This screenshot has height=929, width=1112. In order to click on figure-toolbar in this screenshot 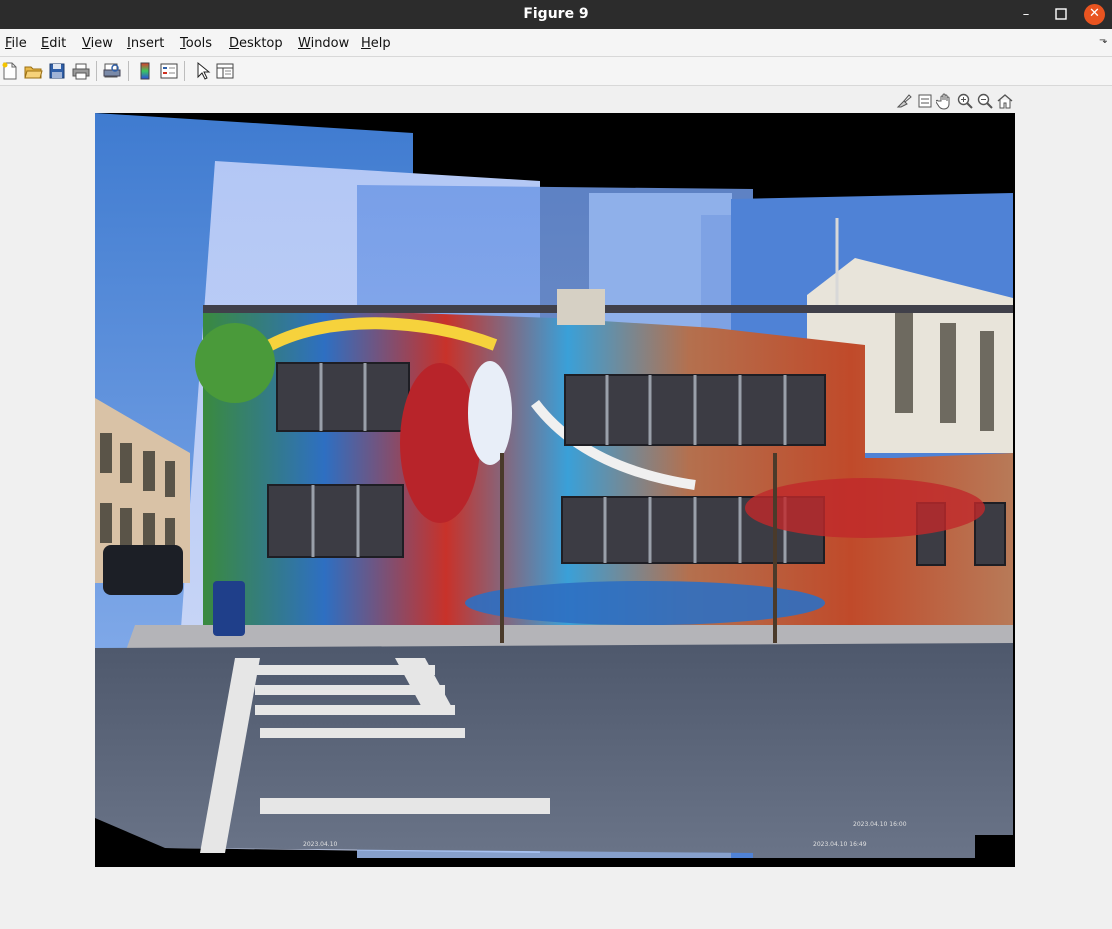, I will do `click(556, 71)`.